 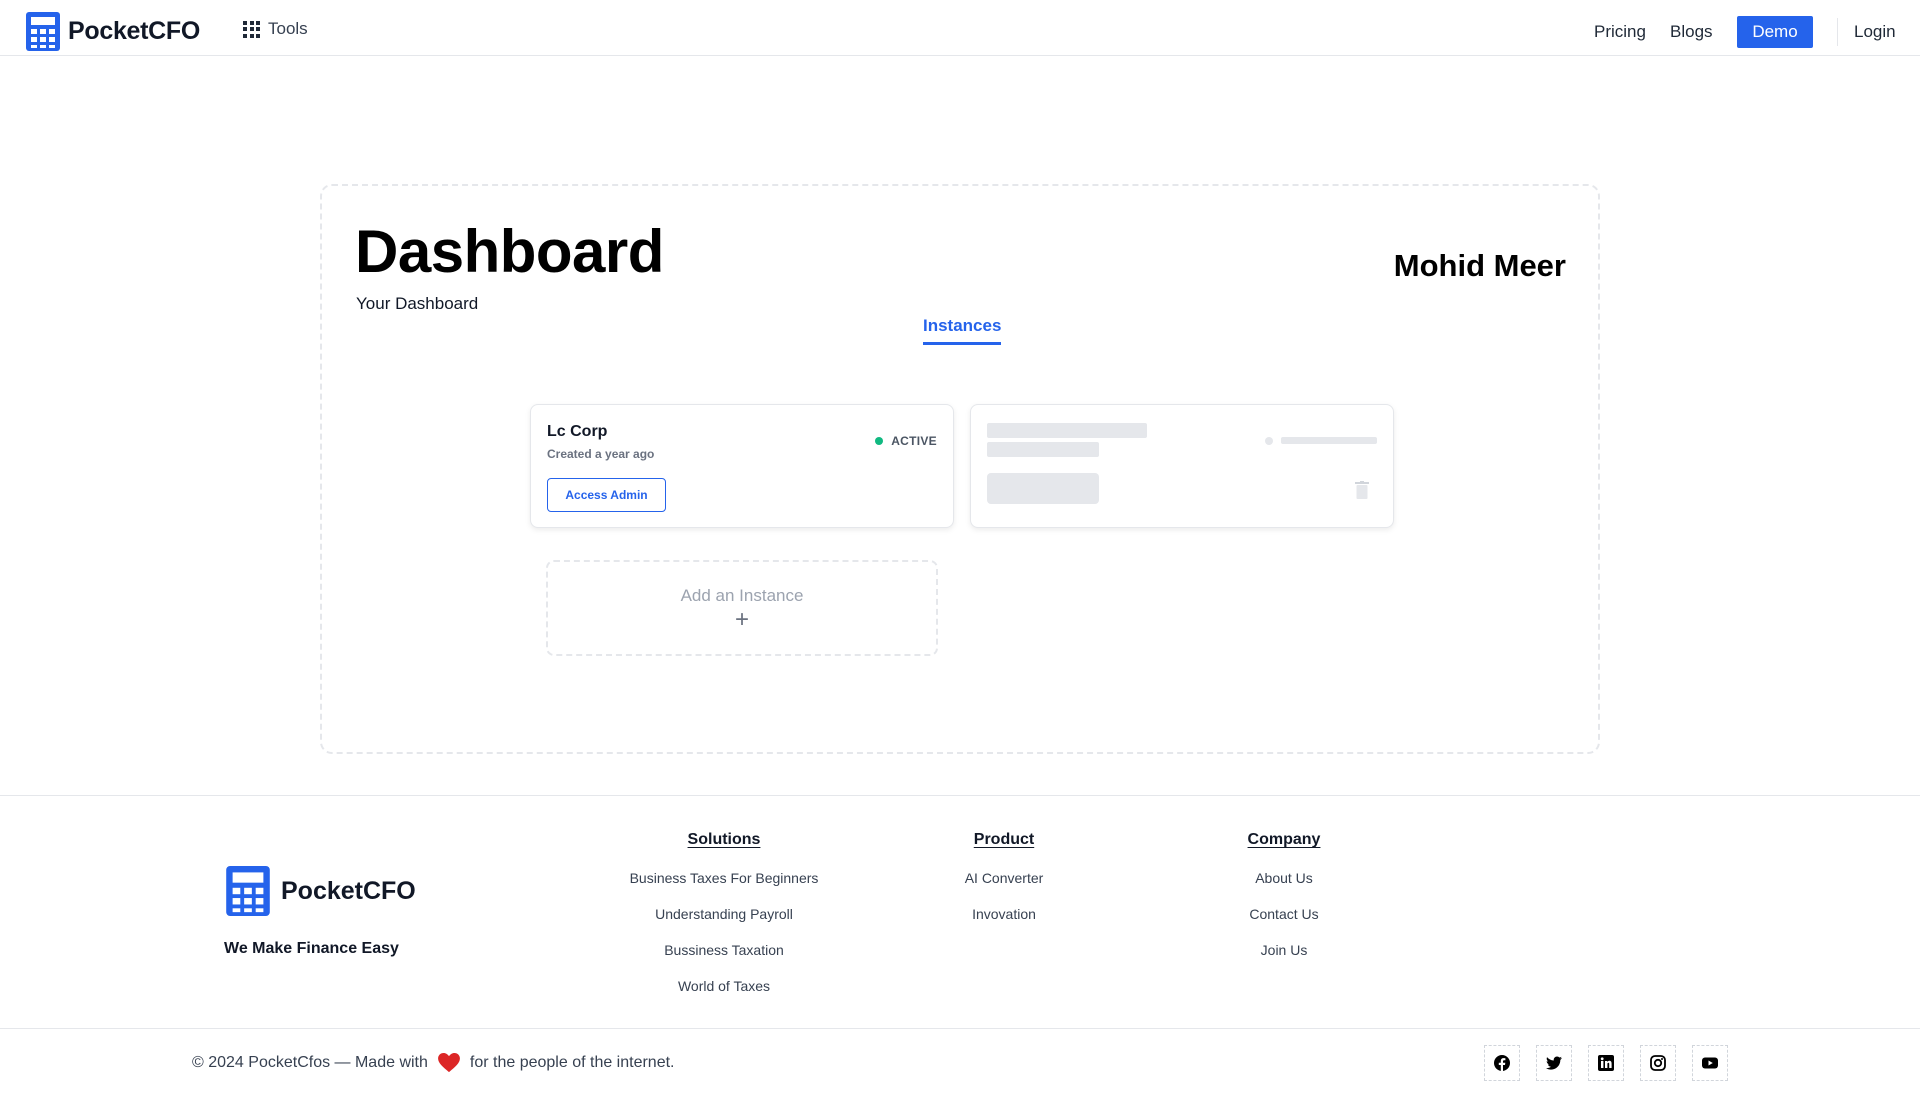 What do you see at coordinates (724, 995) in the screenshot?
I see `footer-link: World of Taxes` at bounding box center [724, 995].